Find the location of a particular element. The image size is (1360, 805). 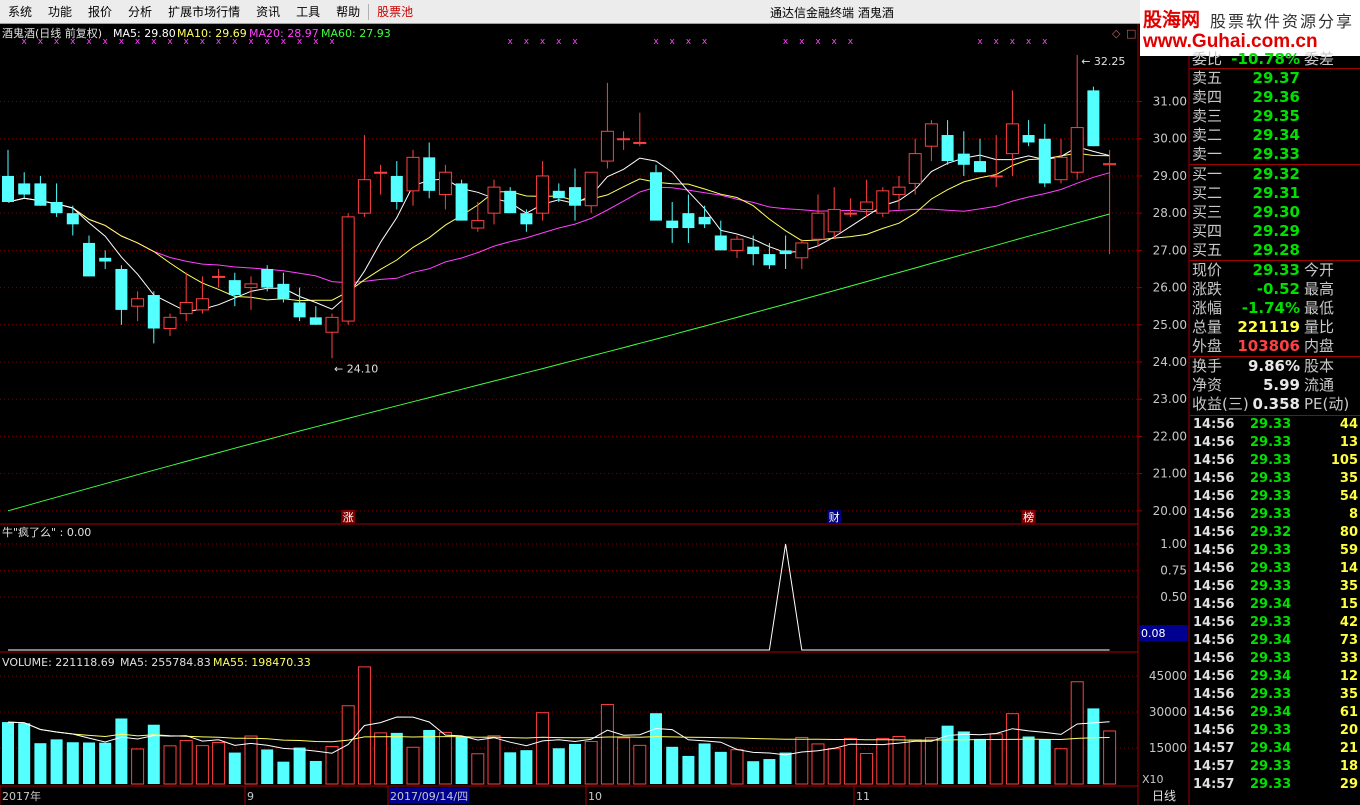

tick-volume: 21 is located at coordinates (1348, 748).